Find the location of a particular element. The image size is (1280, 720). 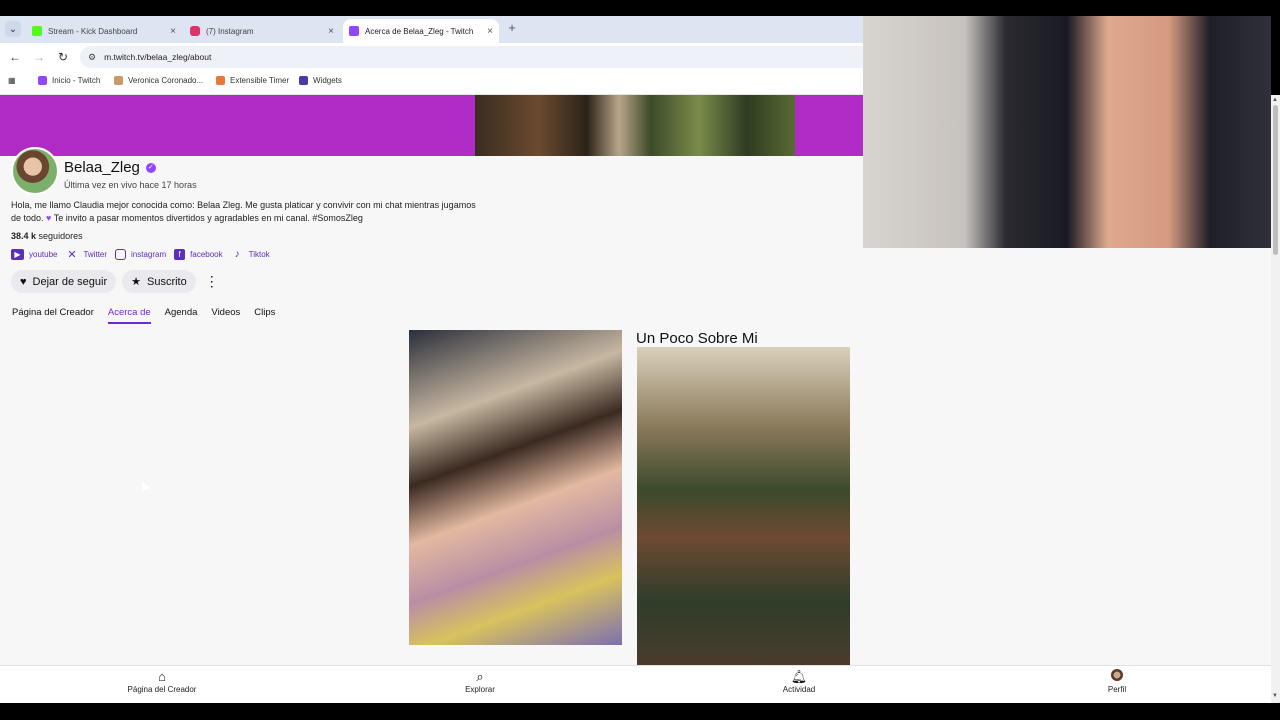

bottom-nav-explore: ⌕ Explorar is located at coordinates (480, 681).